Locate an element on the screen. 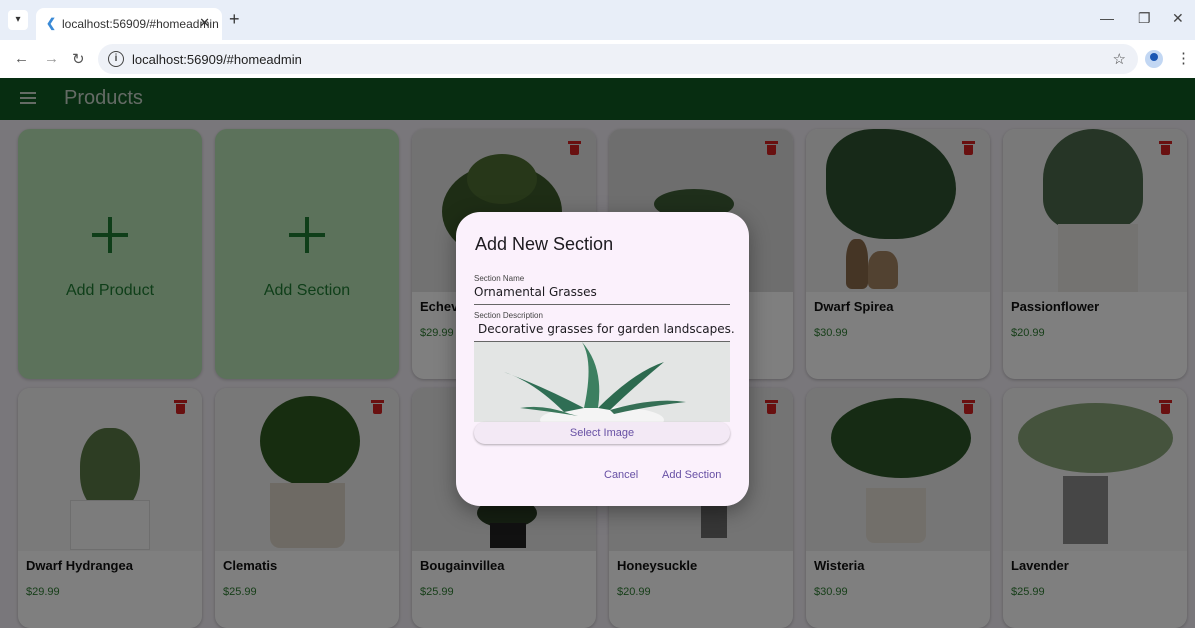 The width and height of the screenshot is (1195, 628). info-icon: i is located at coordinates (116, 59).